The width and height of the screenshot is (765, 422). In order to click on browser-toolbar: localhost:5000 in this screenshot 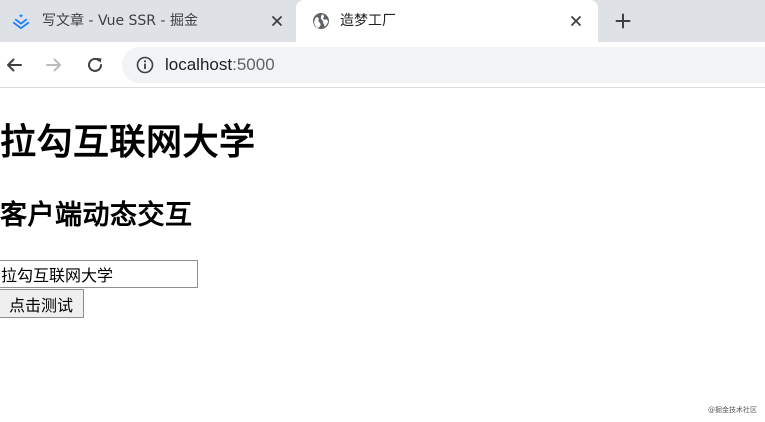, I will do `click(382, 65)`.